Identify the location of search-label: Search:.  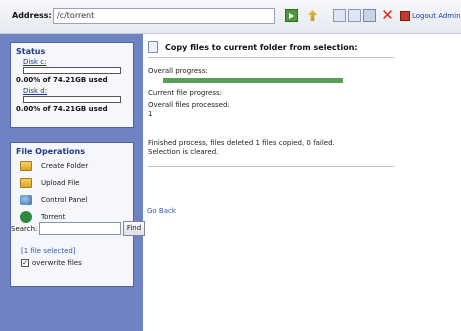
(24, 228).